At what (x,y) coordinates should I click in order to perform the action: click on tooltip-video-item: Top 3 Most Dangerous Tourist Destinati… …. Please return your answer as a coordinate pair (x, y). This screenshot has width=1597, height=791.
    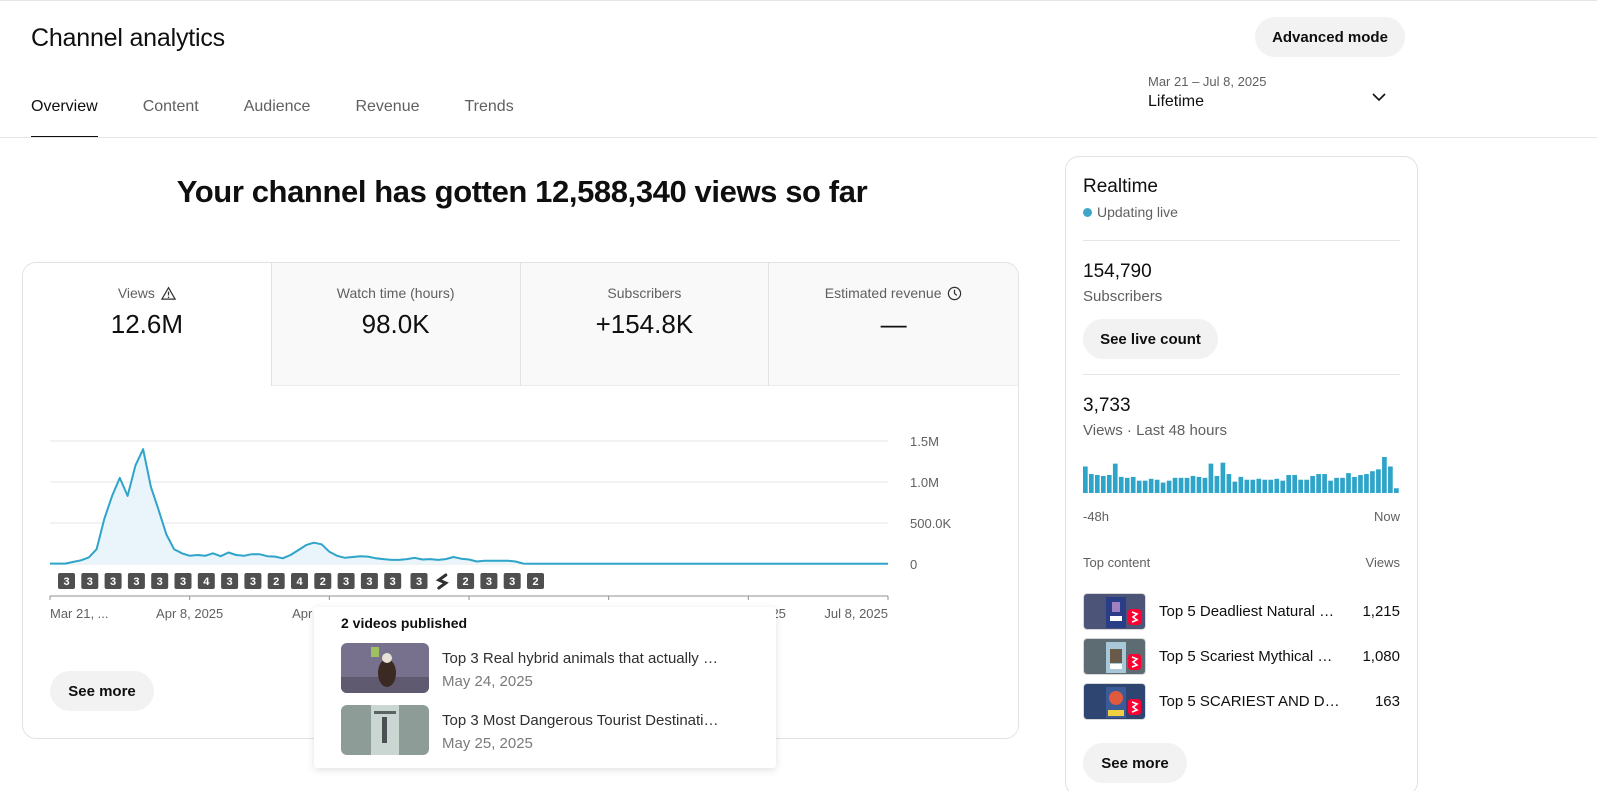
    Looking at the image, I should click on (551, 731).